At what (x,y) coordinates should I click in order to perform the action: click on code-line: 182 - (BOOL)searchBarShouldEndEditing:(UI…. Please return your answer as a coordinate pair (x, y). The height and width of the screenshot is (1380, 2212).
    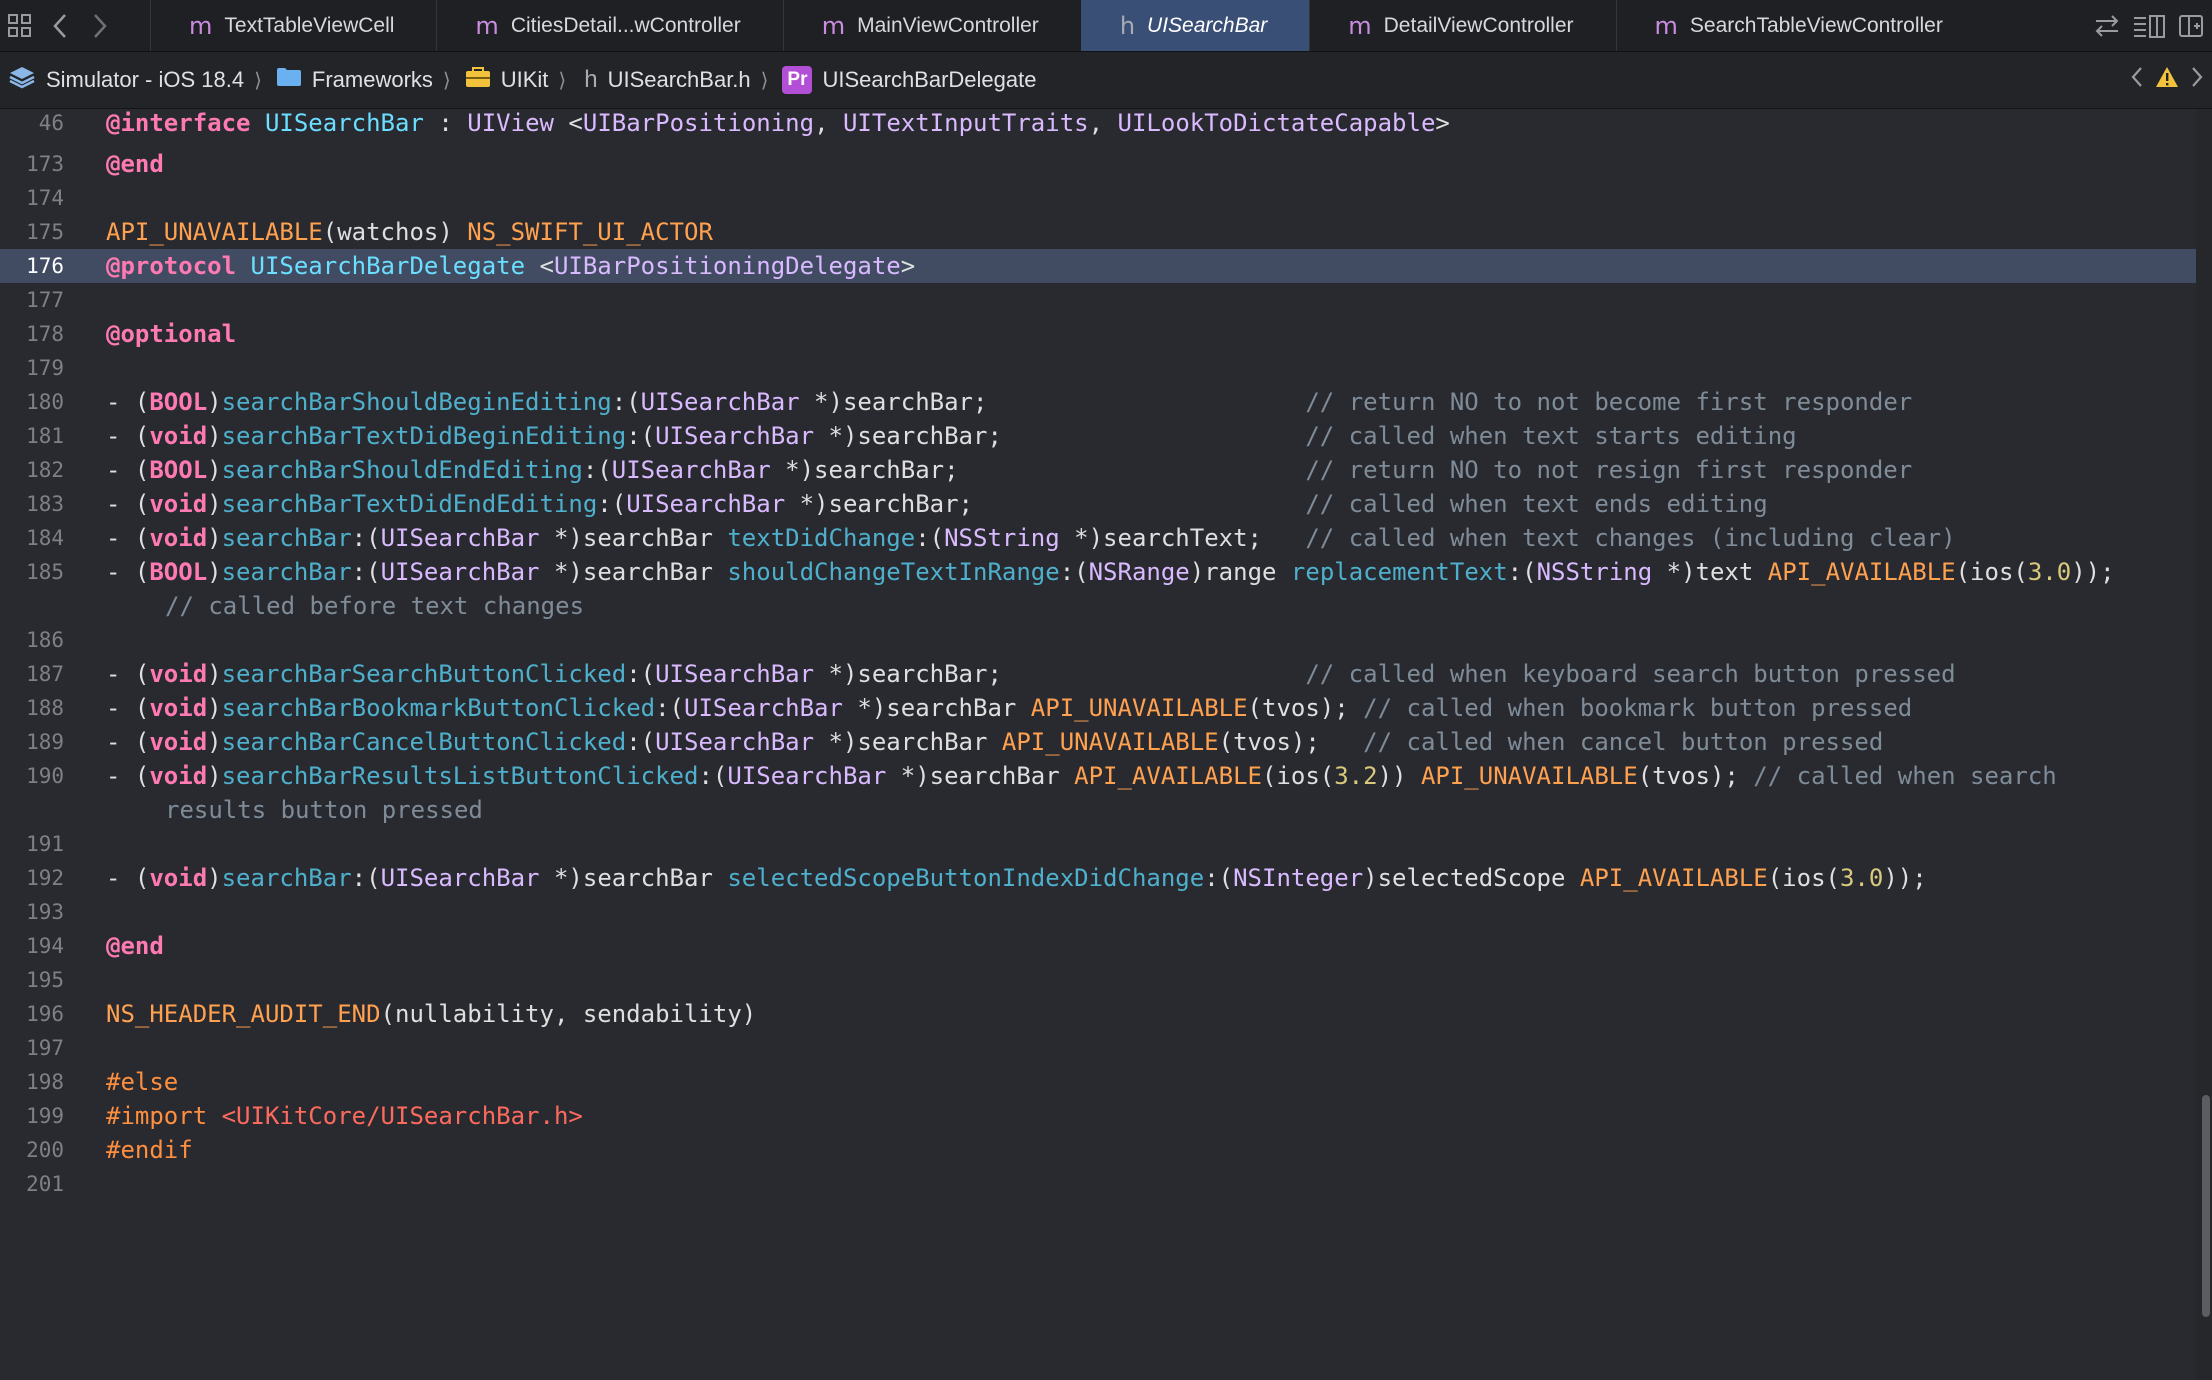
    Looking at the image, I should click on (1098, 470).